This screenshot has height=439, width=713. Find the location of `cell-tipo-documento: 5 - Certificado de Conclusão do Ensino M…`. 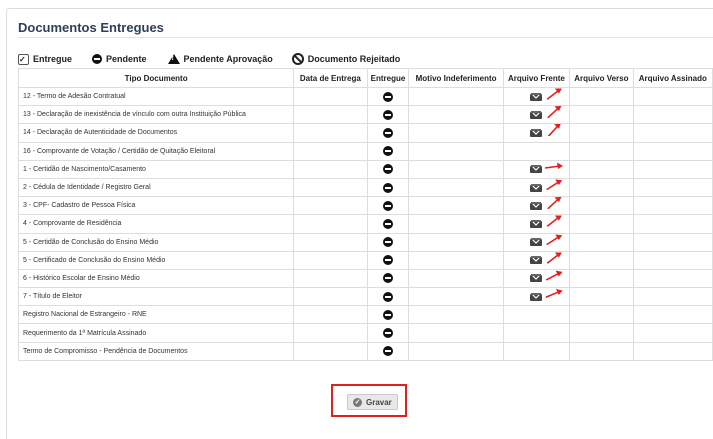

cell-tipo-documento: 5 - Certificado de Conclusão do Ensino M… is located at coordinates (156, 260).